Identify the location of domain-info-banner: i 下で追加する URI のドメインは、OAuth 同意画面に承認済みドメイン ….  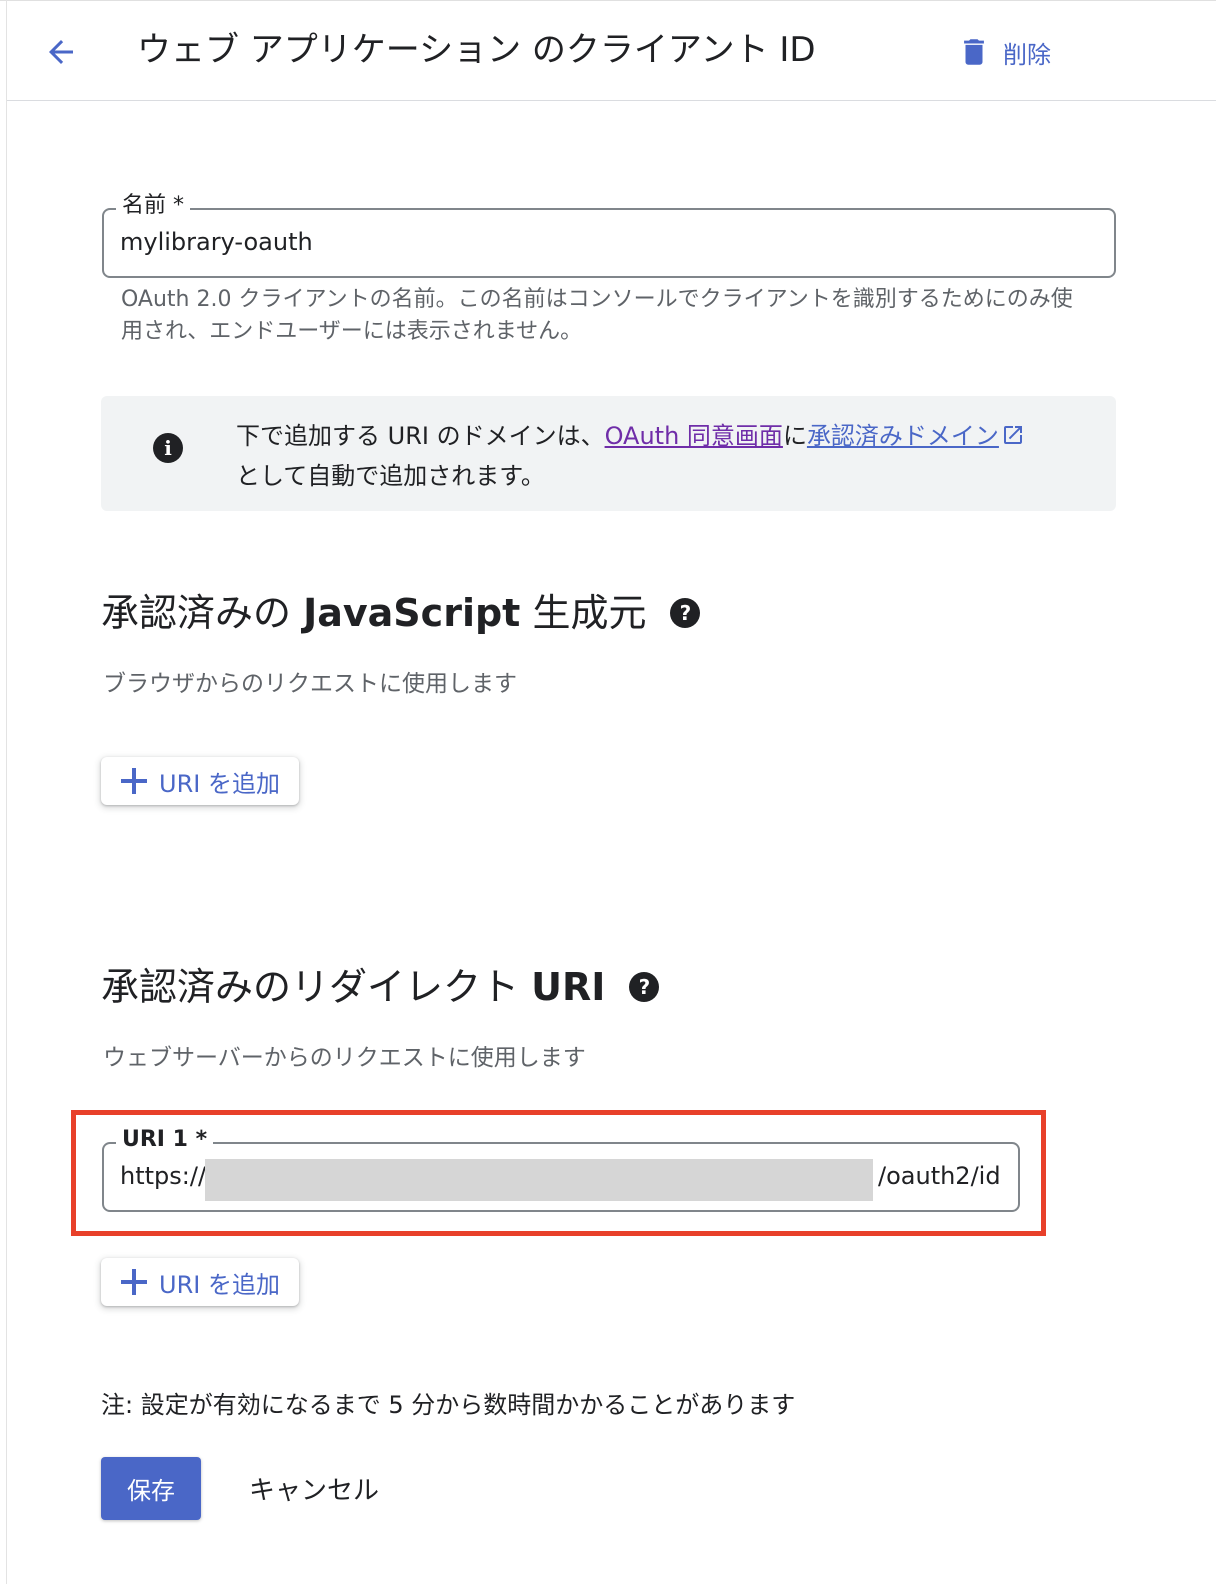
(608, 453).